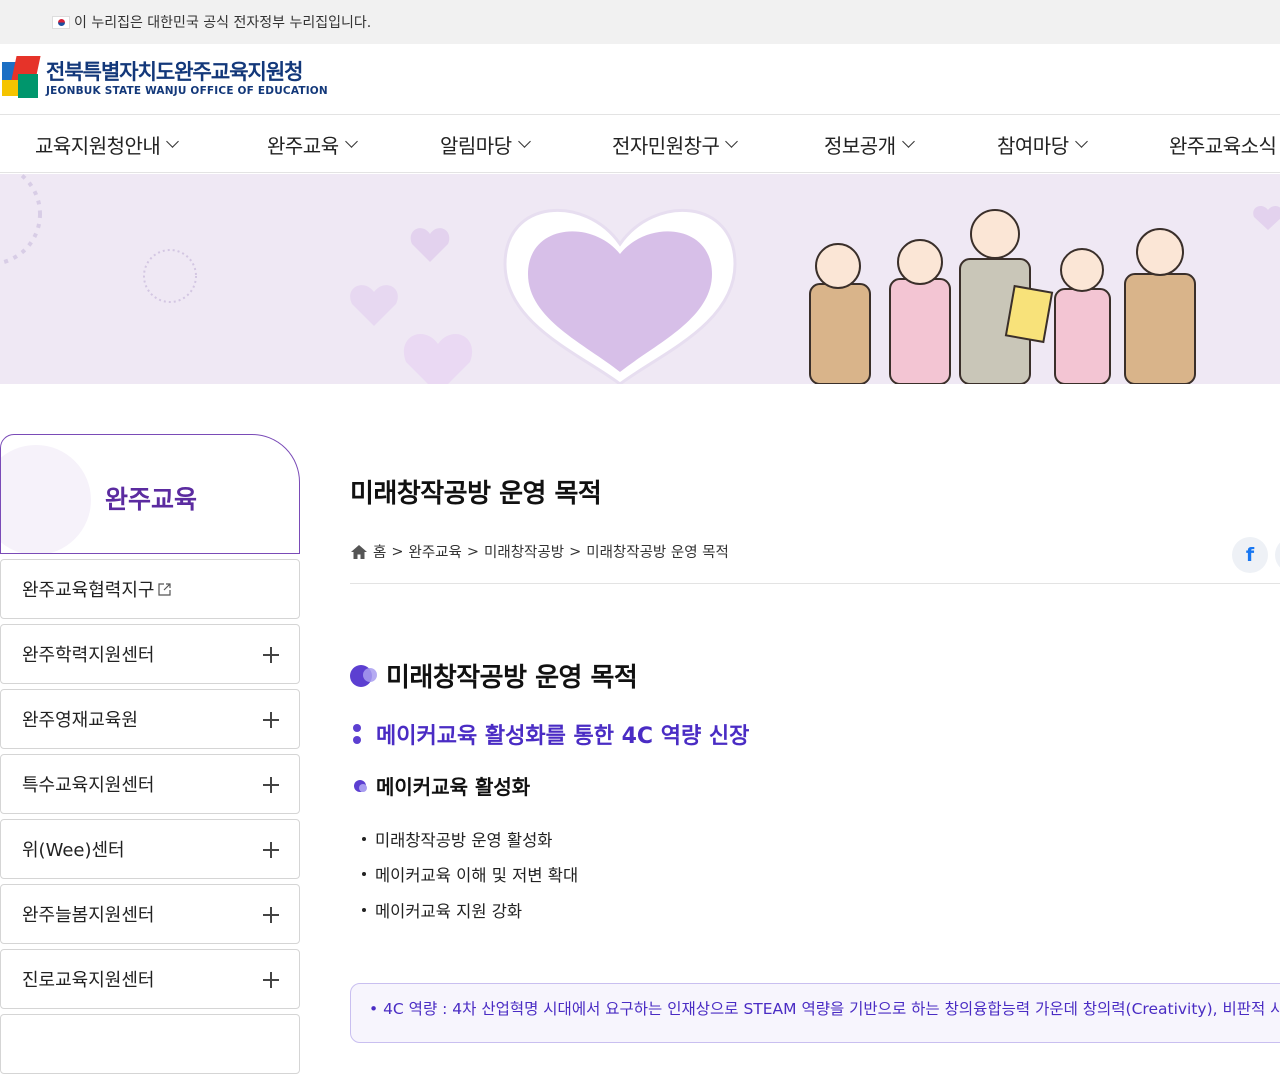 This screenshot has width=1280, height=1074. What do you see at coordinates (150, 849) in the screenshot?
I see `sidebar-item-wee-center: 위(Wee)센터` at bounding box center [150, 849].